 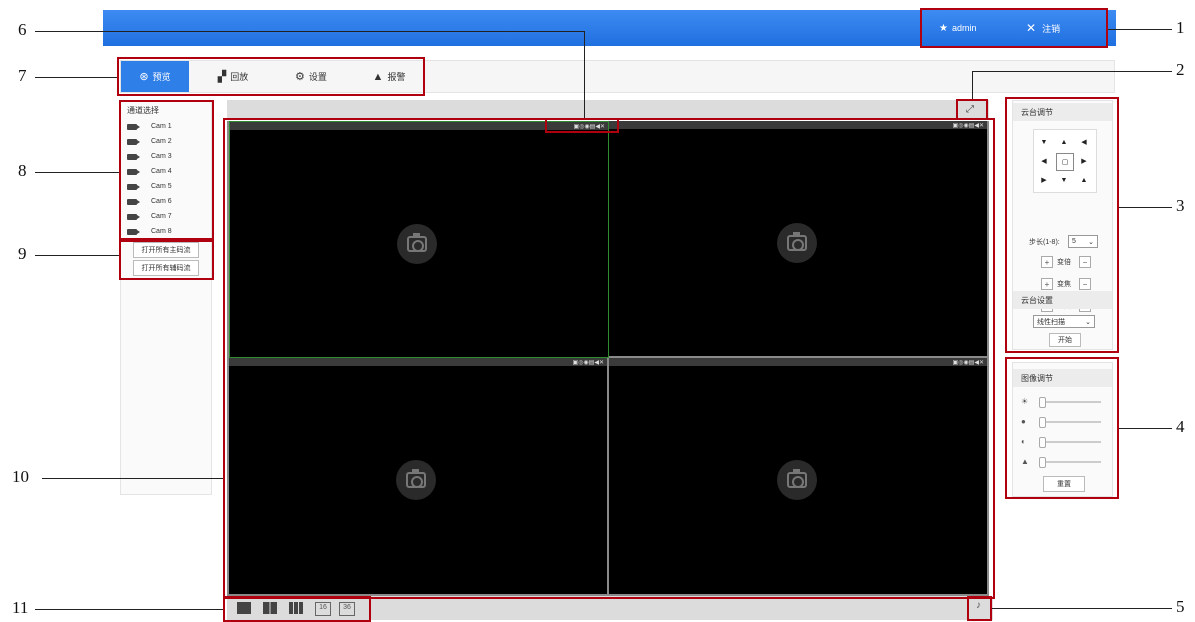 What do you see at coordinates (1180, 426) in the screenshot?
I see `callout-number-4: 4` at bounding box center [1180, 426].